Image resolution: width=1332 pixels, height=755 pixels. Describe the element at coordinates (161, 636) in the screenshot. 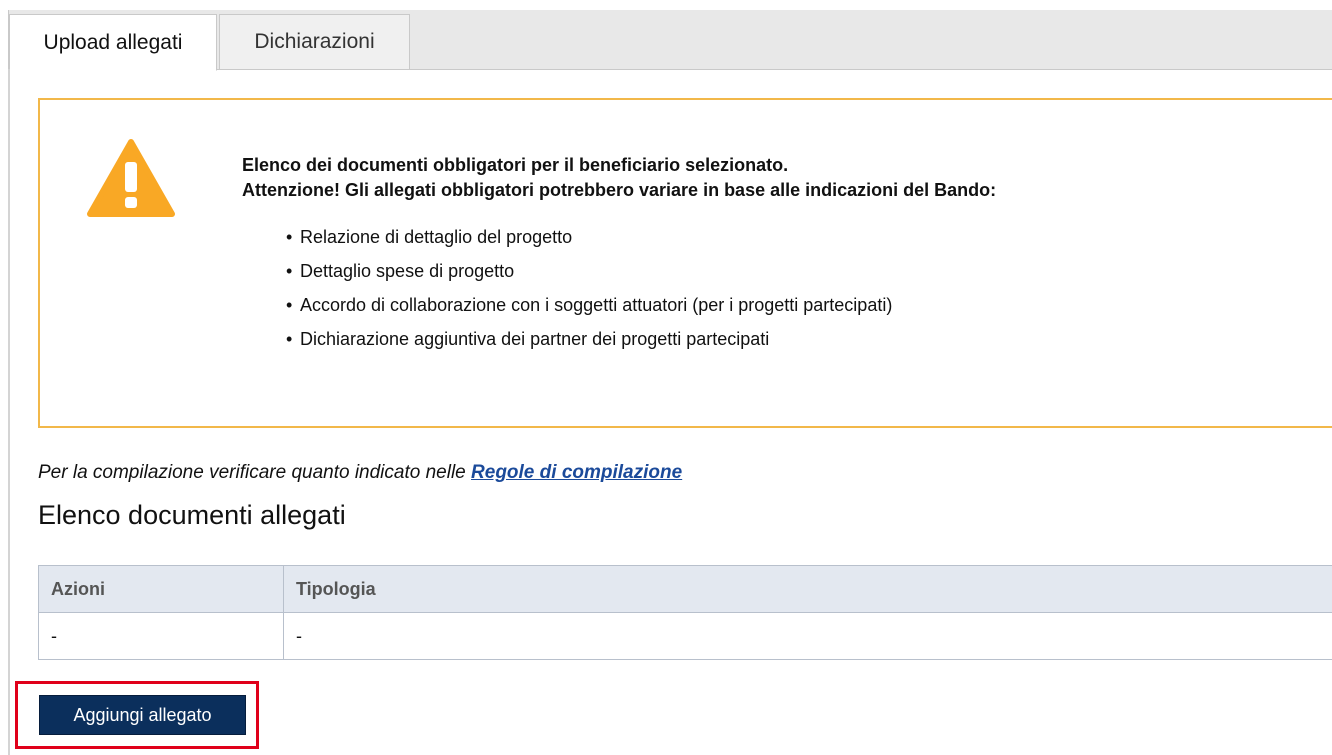

I see `cell-azioni: -` at that location.